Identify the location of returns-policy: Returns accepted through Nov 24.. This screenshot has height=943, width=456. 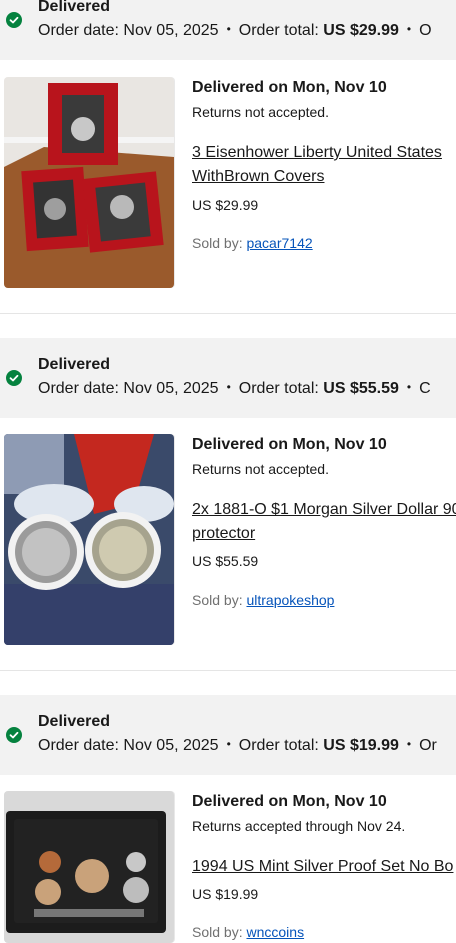
(299, 826).